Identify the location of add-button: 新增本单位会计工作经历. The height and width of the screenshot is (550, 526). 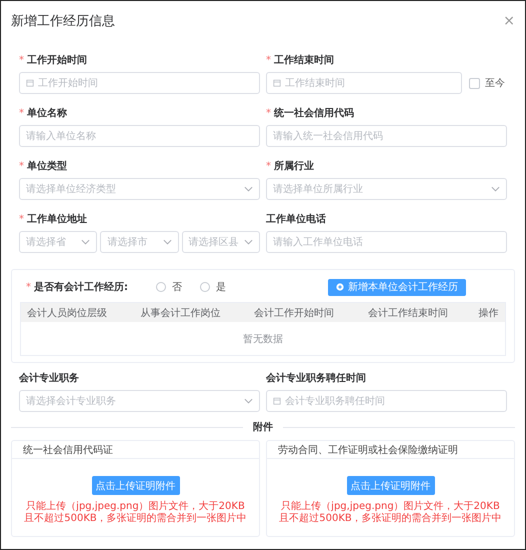
(397, 287).